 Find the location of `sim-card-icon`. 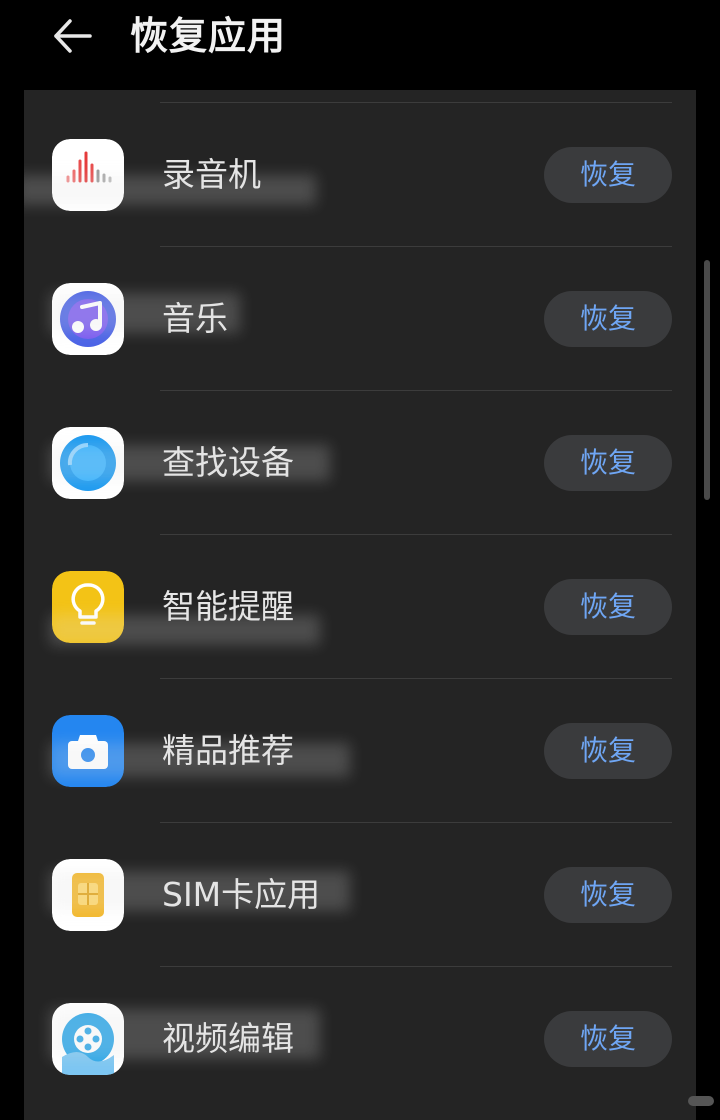

sim-card-icon is located at coordinates (88, 895).